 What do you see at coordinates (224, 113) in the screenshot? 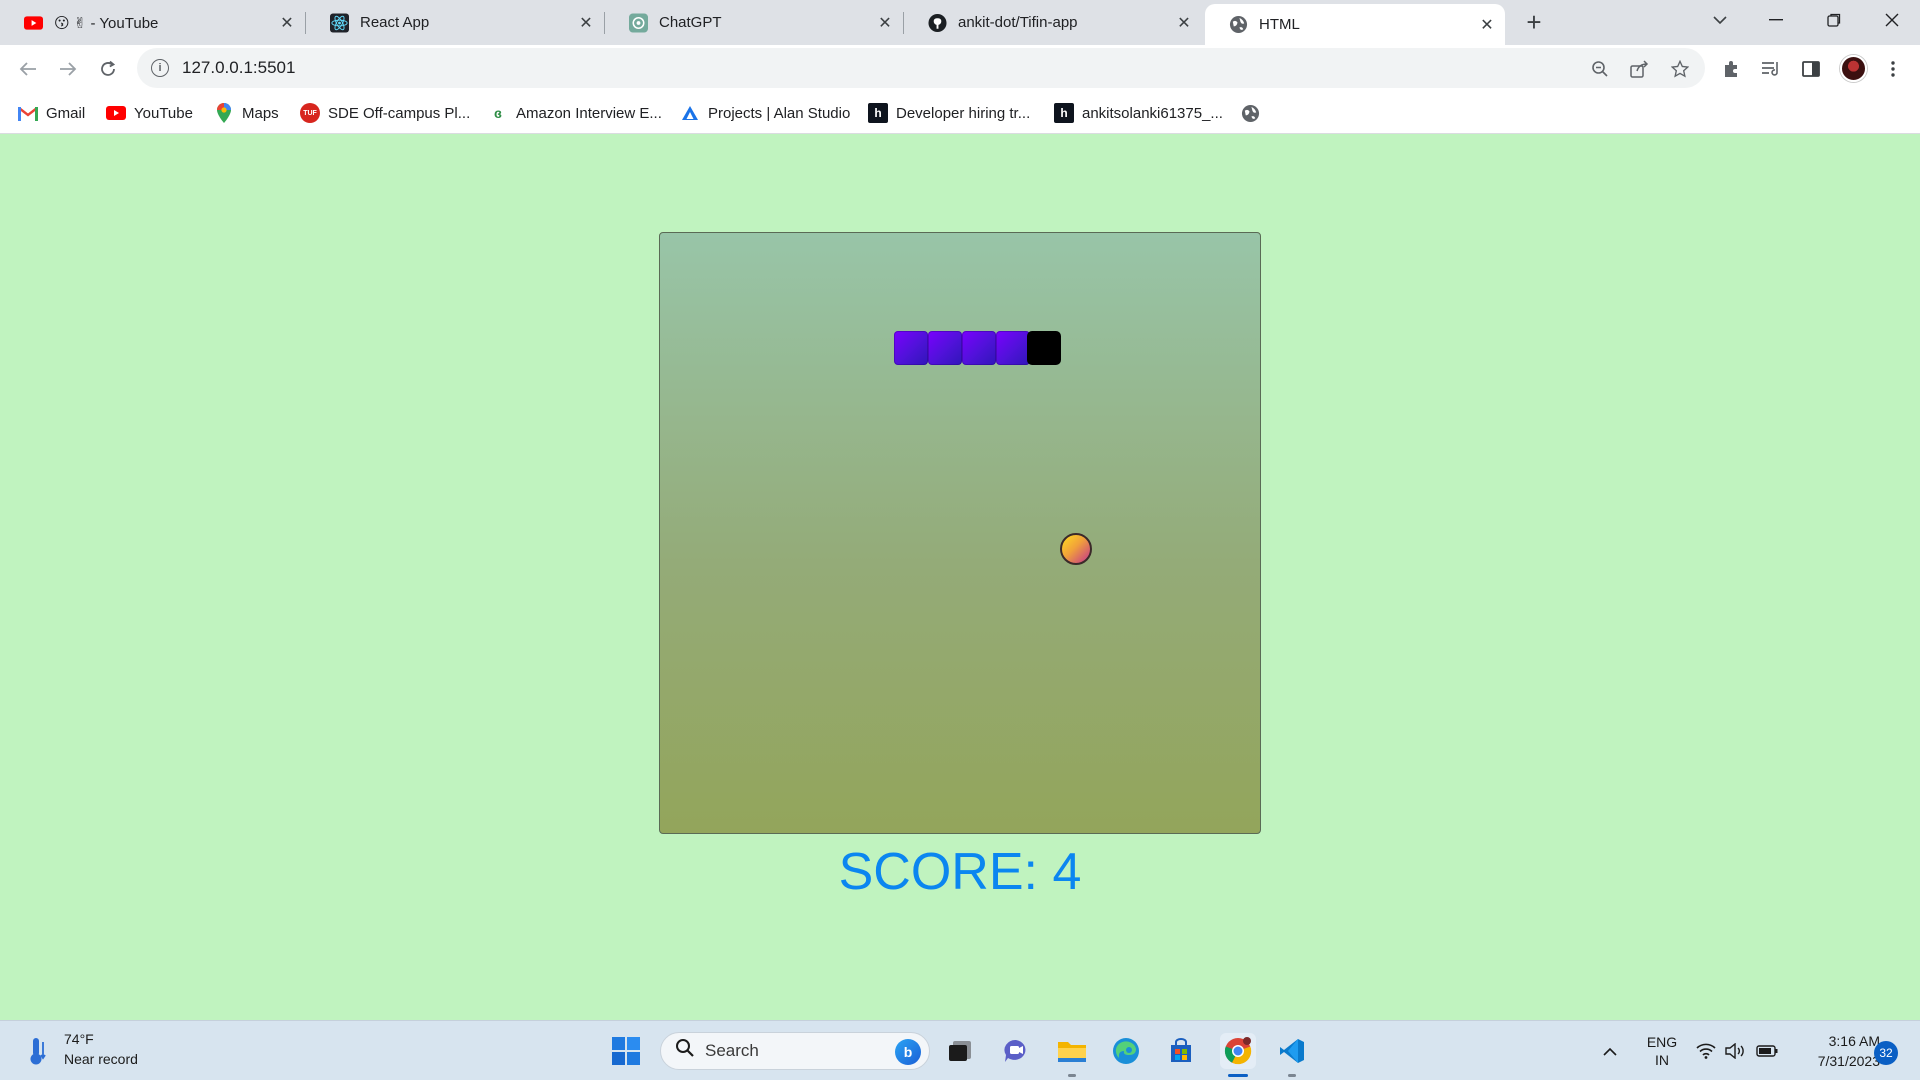
I see `maps-icon` at bounding box center [224, 113].